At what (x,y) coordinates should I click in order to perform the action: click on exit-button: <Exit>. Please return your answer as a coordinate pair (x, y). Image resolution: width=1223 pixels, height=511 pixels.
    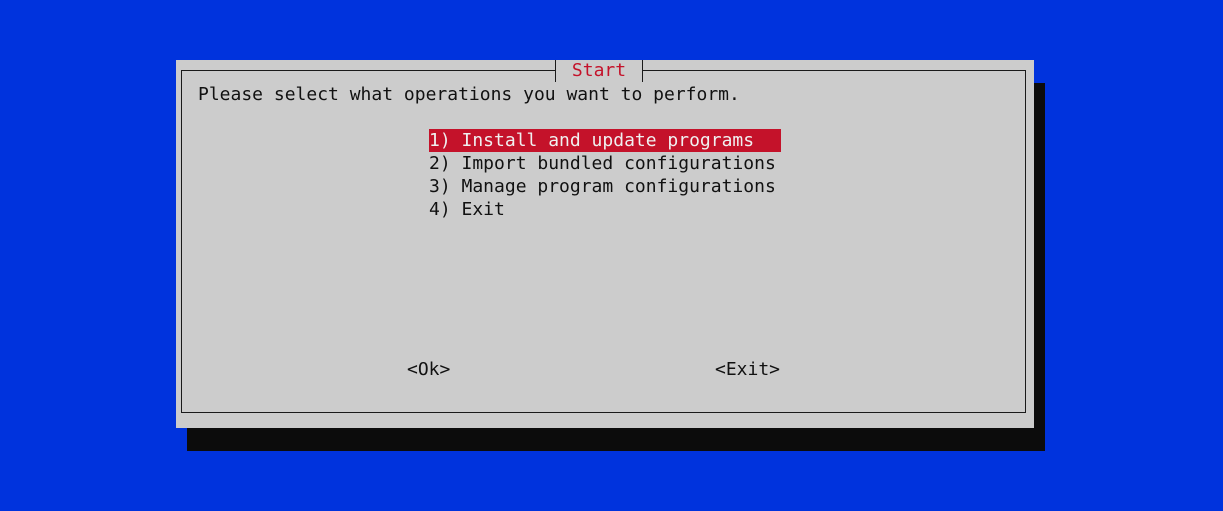
    Looking at the image, I should click on (747, 369).